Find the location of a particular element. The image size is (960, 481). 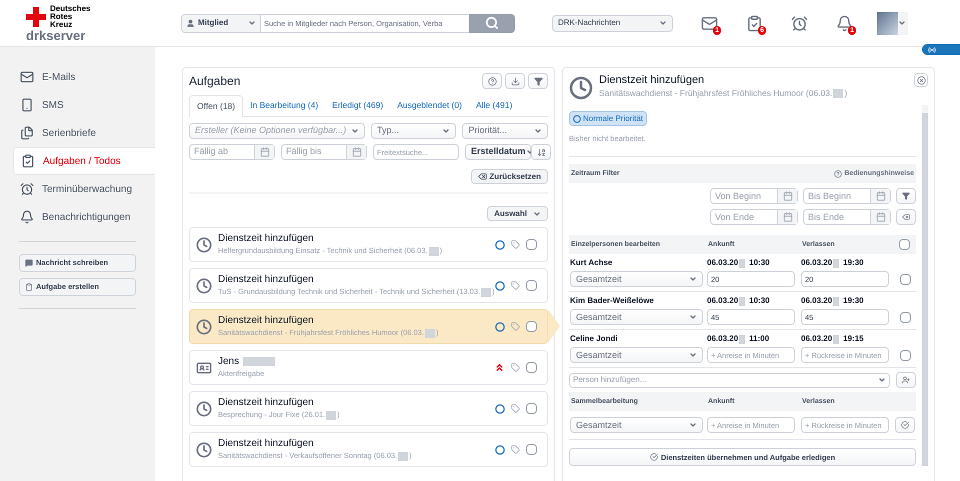

date-field: Fällig bis is located at coordinates (324, 152).